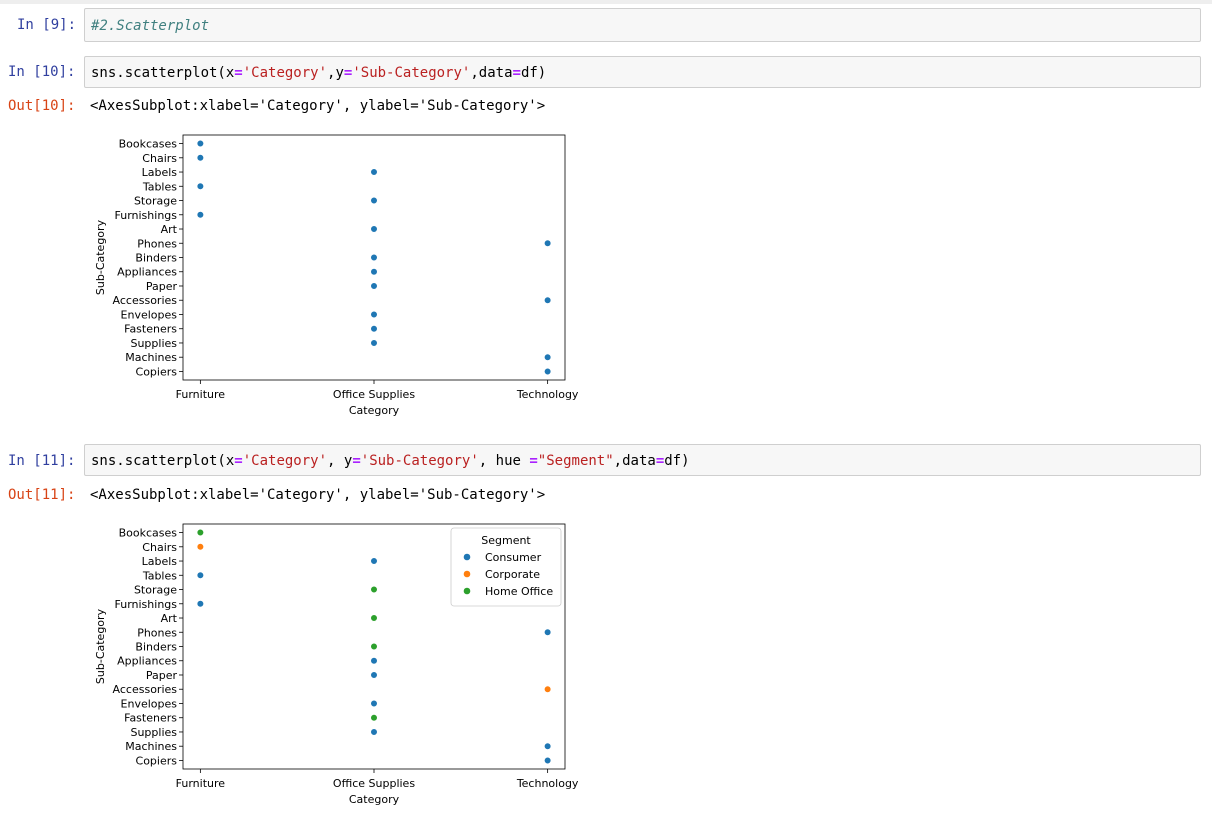 The height and width of the screenshot is (814, 1212). I want to click on y-tick-label: Chairs, so click(159, 547).